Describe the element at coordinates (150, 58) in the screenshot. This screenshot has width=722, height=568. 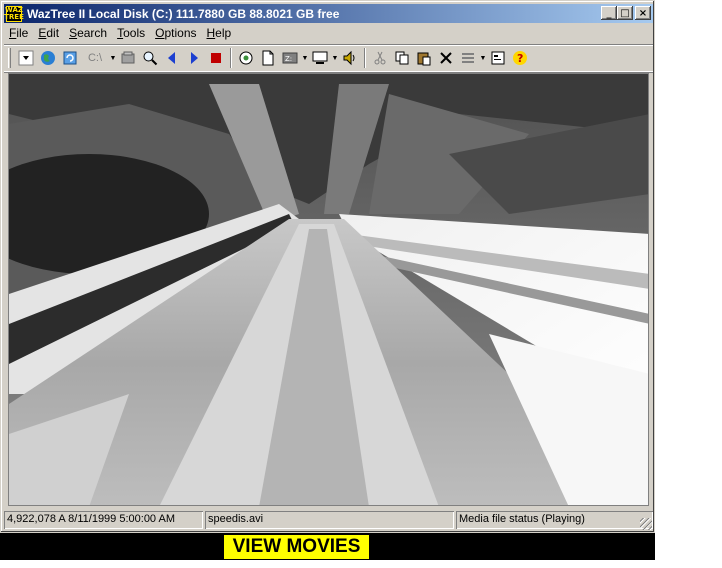
I see `find-icon` at that location.